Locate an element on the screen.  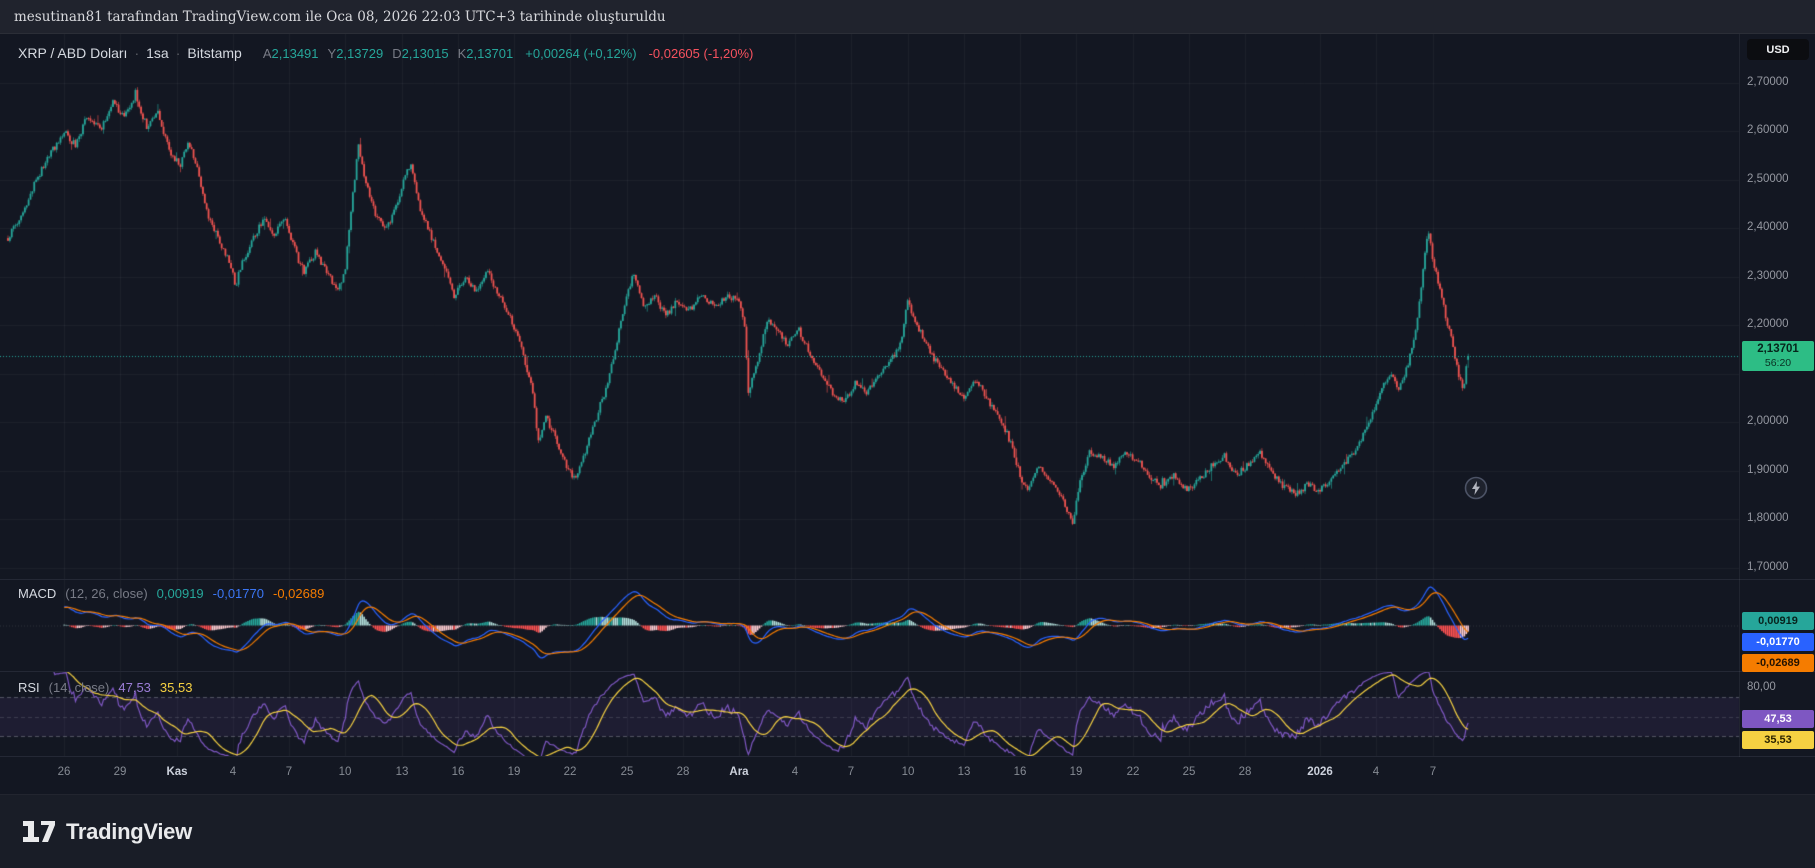
price-tick-label: 2,60000 is located at coordinates (1768, 130).